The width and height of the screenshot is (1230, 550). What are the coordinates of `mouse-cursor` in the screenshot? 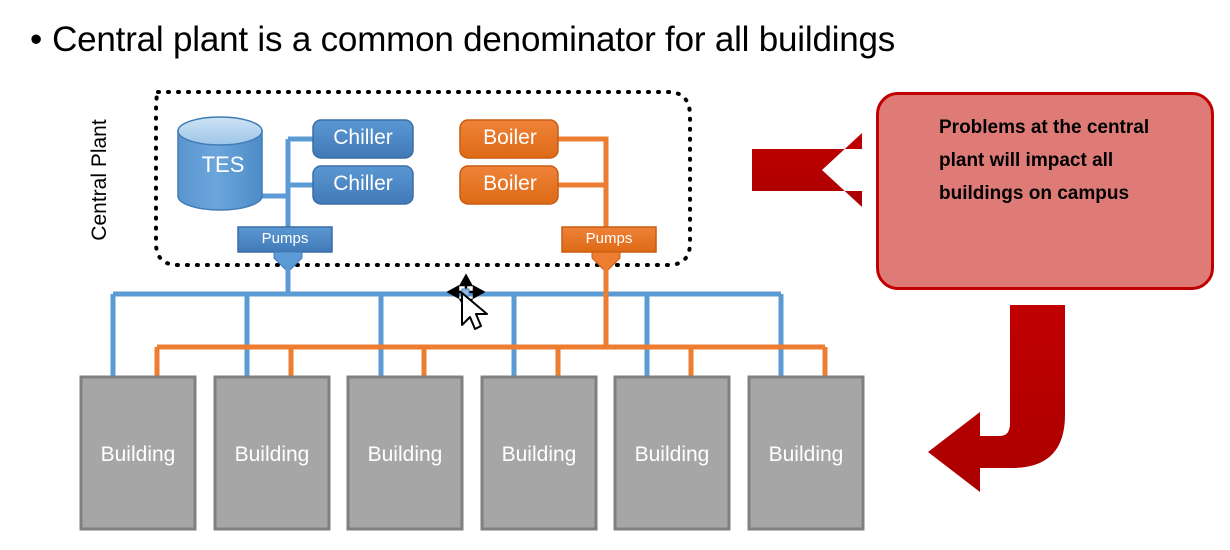 It's located at (467, 301).